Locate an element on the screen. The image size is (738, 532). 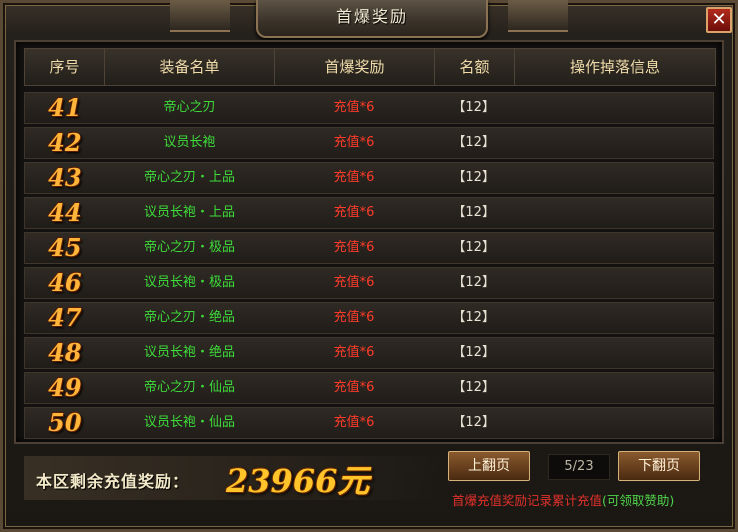
table-row: 50 议员长袍・仙品 充值*6 【12】 is located at coordinates (369, 423).